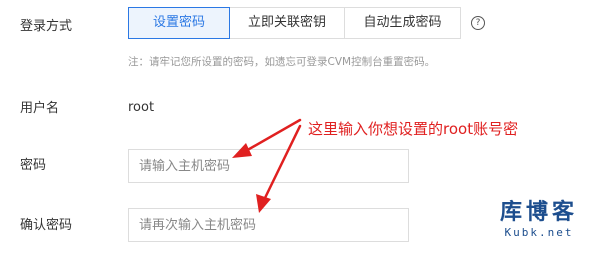 Image resolution: width=594 pixels, height=253 pixels. I want to click on annotation-text: 这里输入你想设置的root账号密, so click(413, 129).